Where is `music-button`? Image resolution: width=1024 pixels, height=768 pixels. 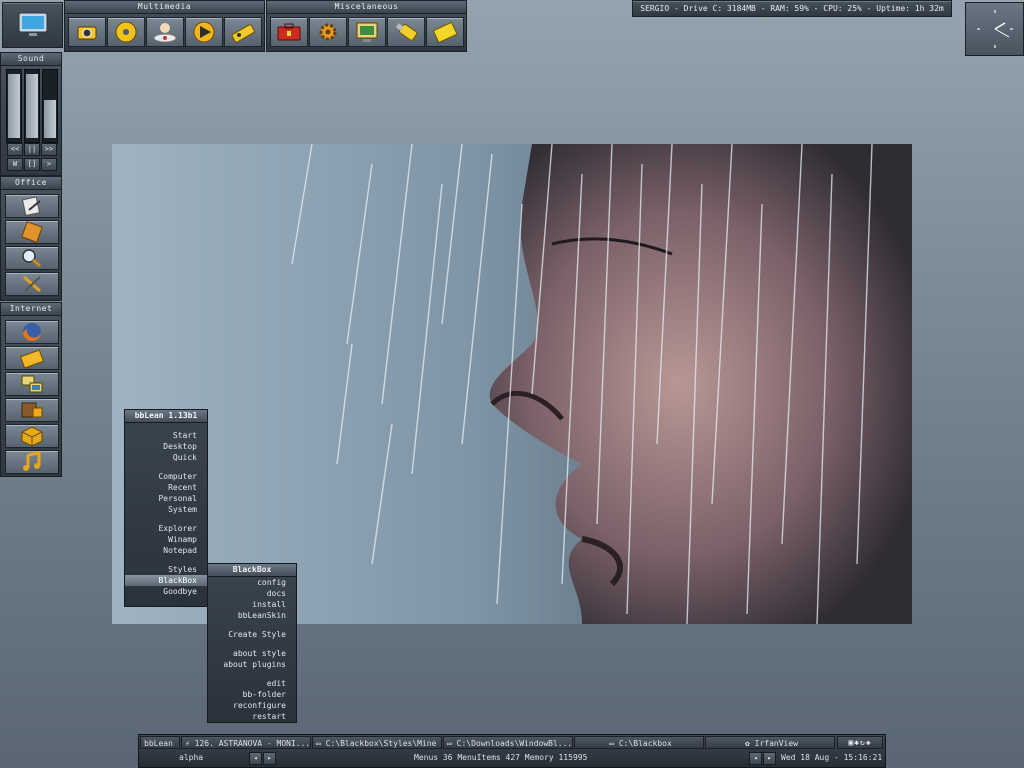
music-button is located at coordinates (32, 462).